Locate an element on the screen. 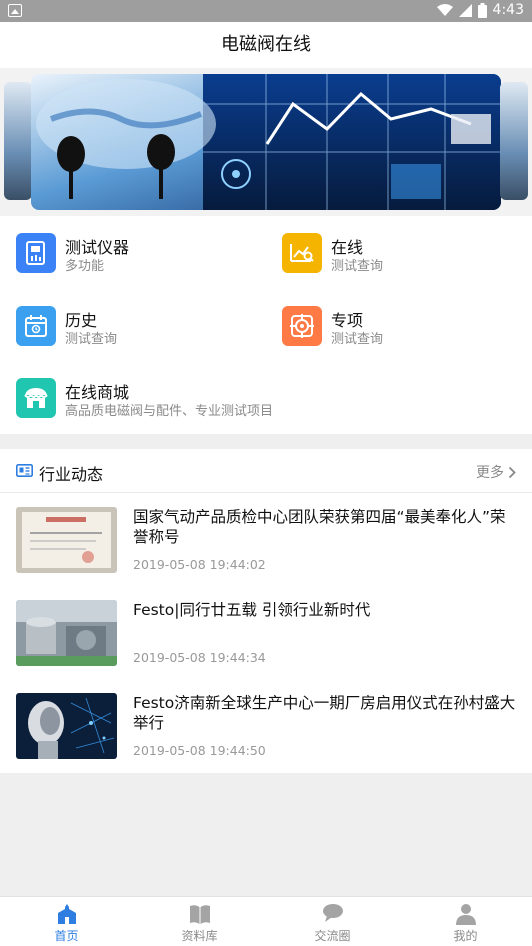 The width and height of the screenshot is (532, 946). newspaper-icon is located at coordinates (24, 470).